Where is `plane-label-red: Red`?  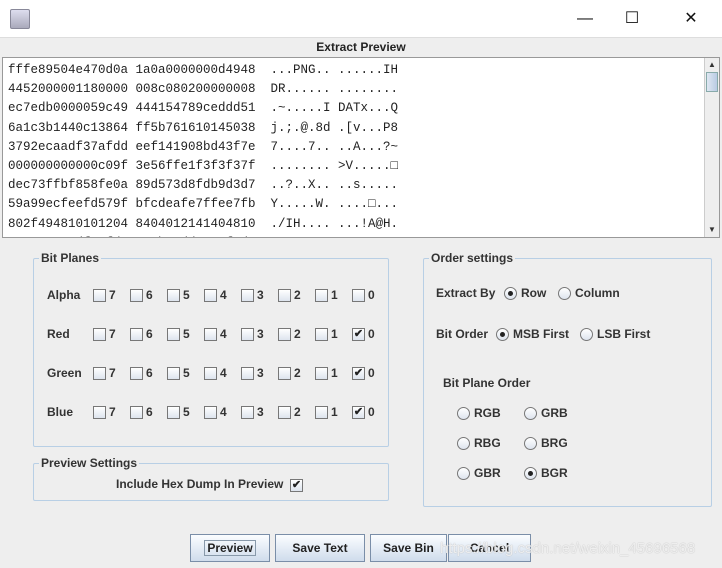
plane-label-red: Red is located at coordinates (58, 334).